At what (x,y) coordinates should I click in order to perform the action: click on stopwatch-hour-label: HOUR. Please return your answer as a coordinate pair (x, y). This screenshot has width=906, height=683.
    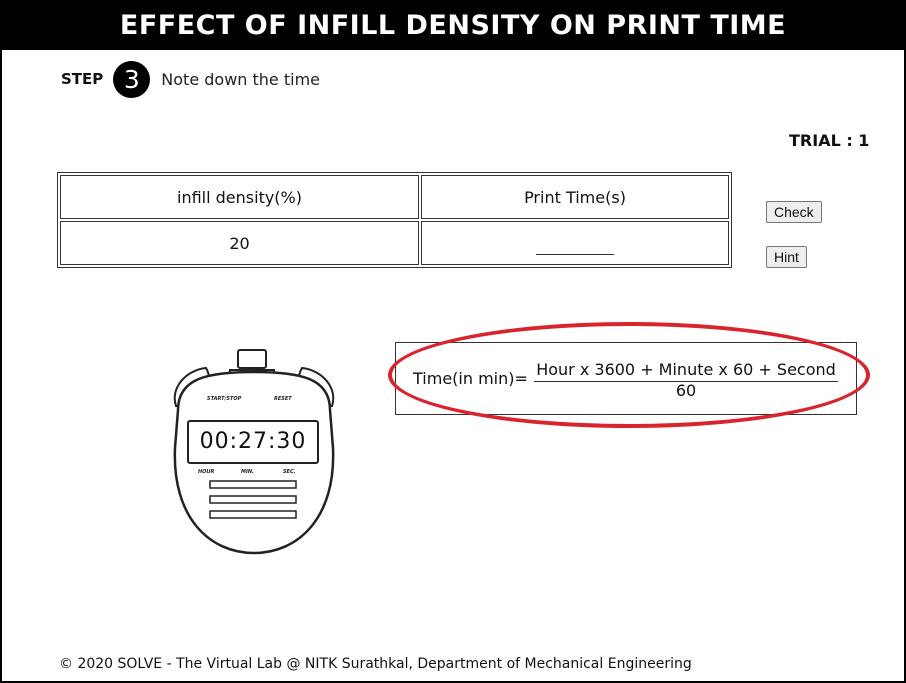
    Looking at the image, I should click on (206, 472).